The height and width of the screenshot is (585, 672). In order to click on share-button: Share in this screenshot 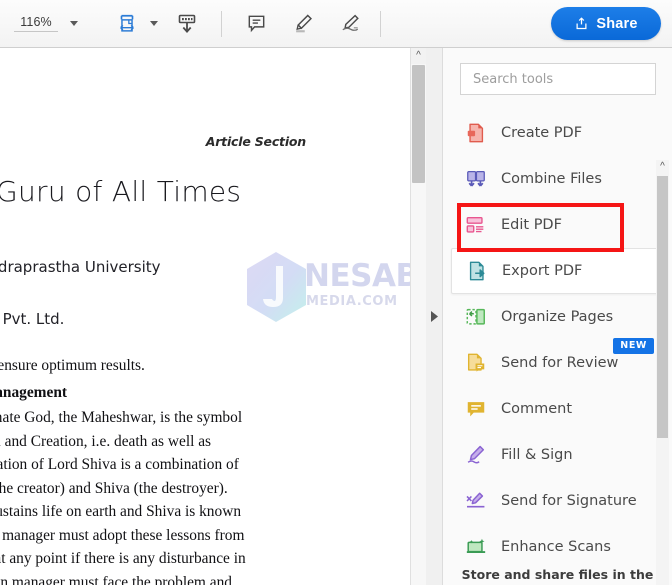, I will do `click(606, 23)`.